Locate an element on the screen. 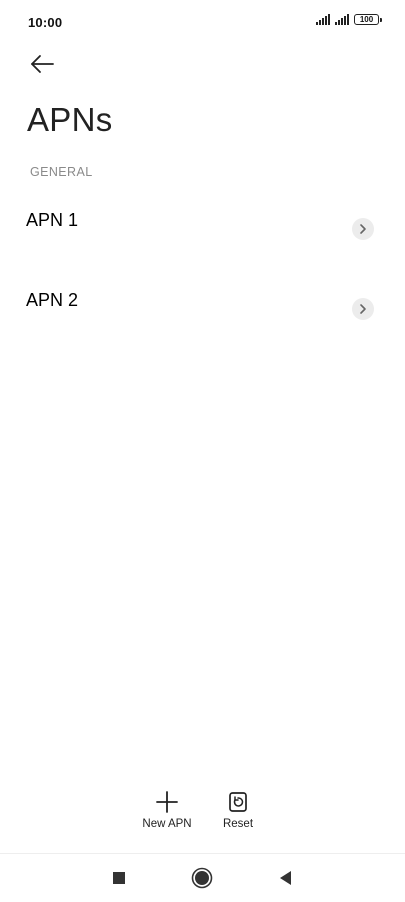 Image resolution: width=405 pixels, height=902 pixels. system-nav-bar is located at coordinates (202, 878).